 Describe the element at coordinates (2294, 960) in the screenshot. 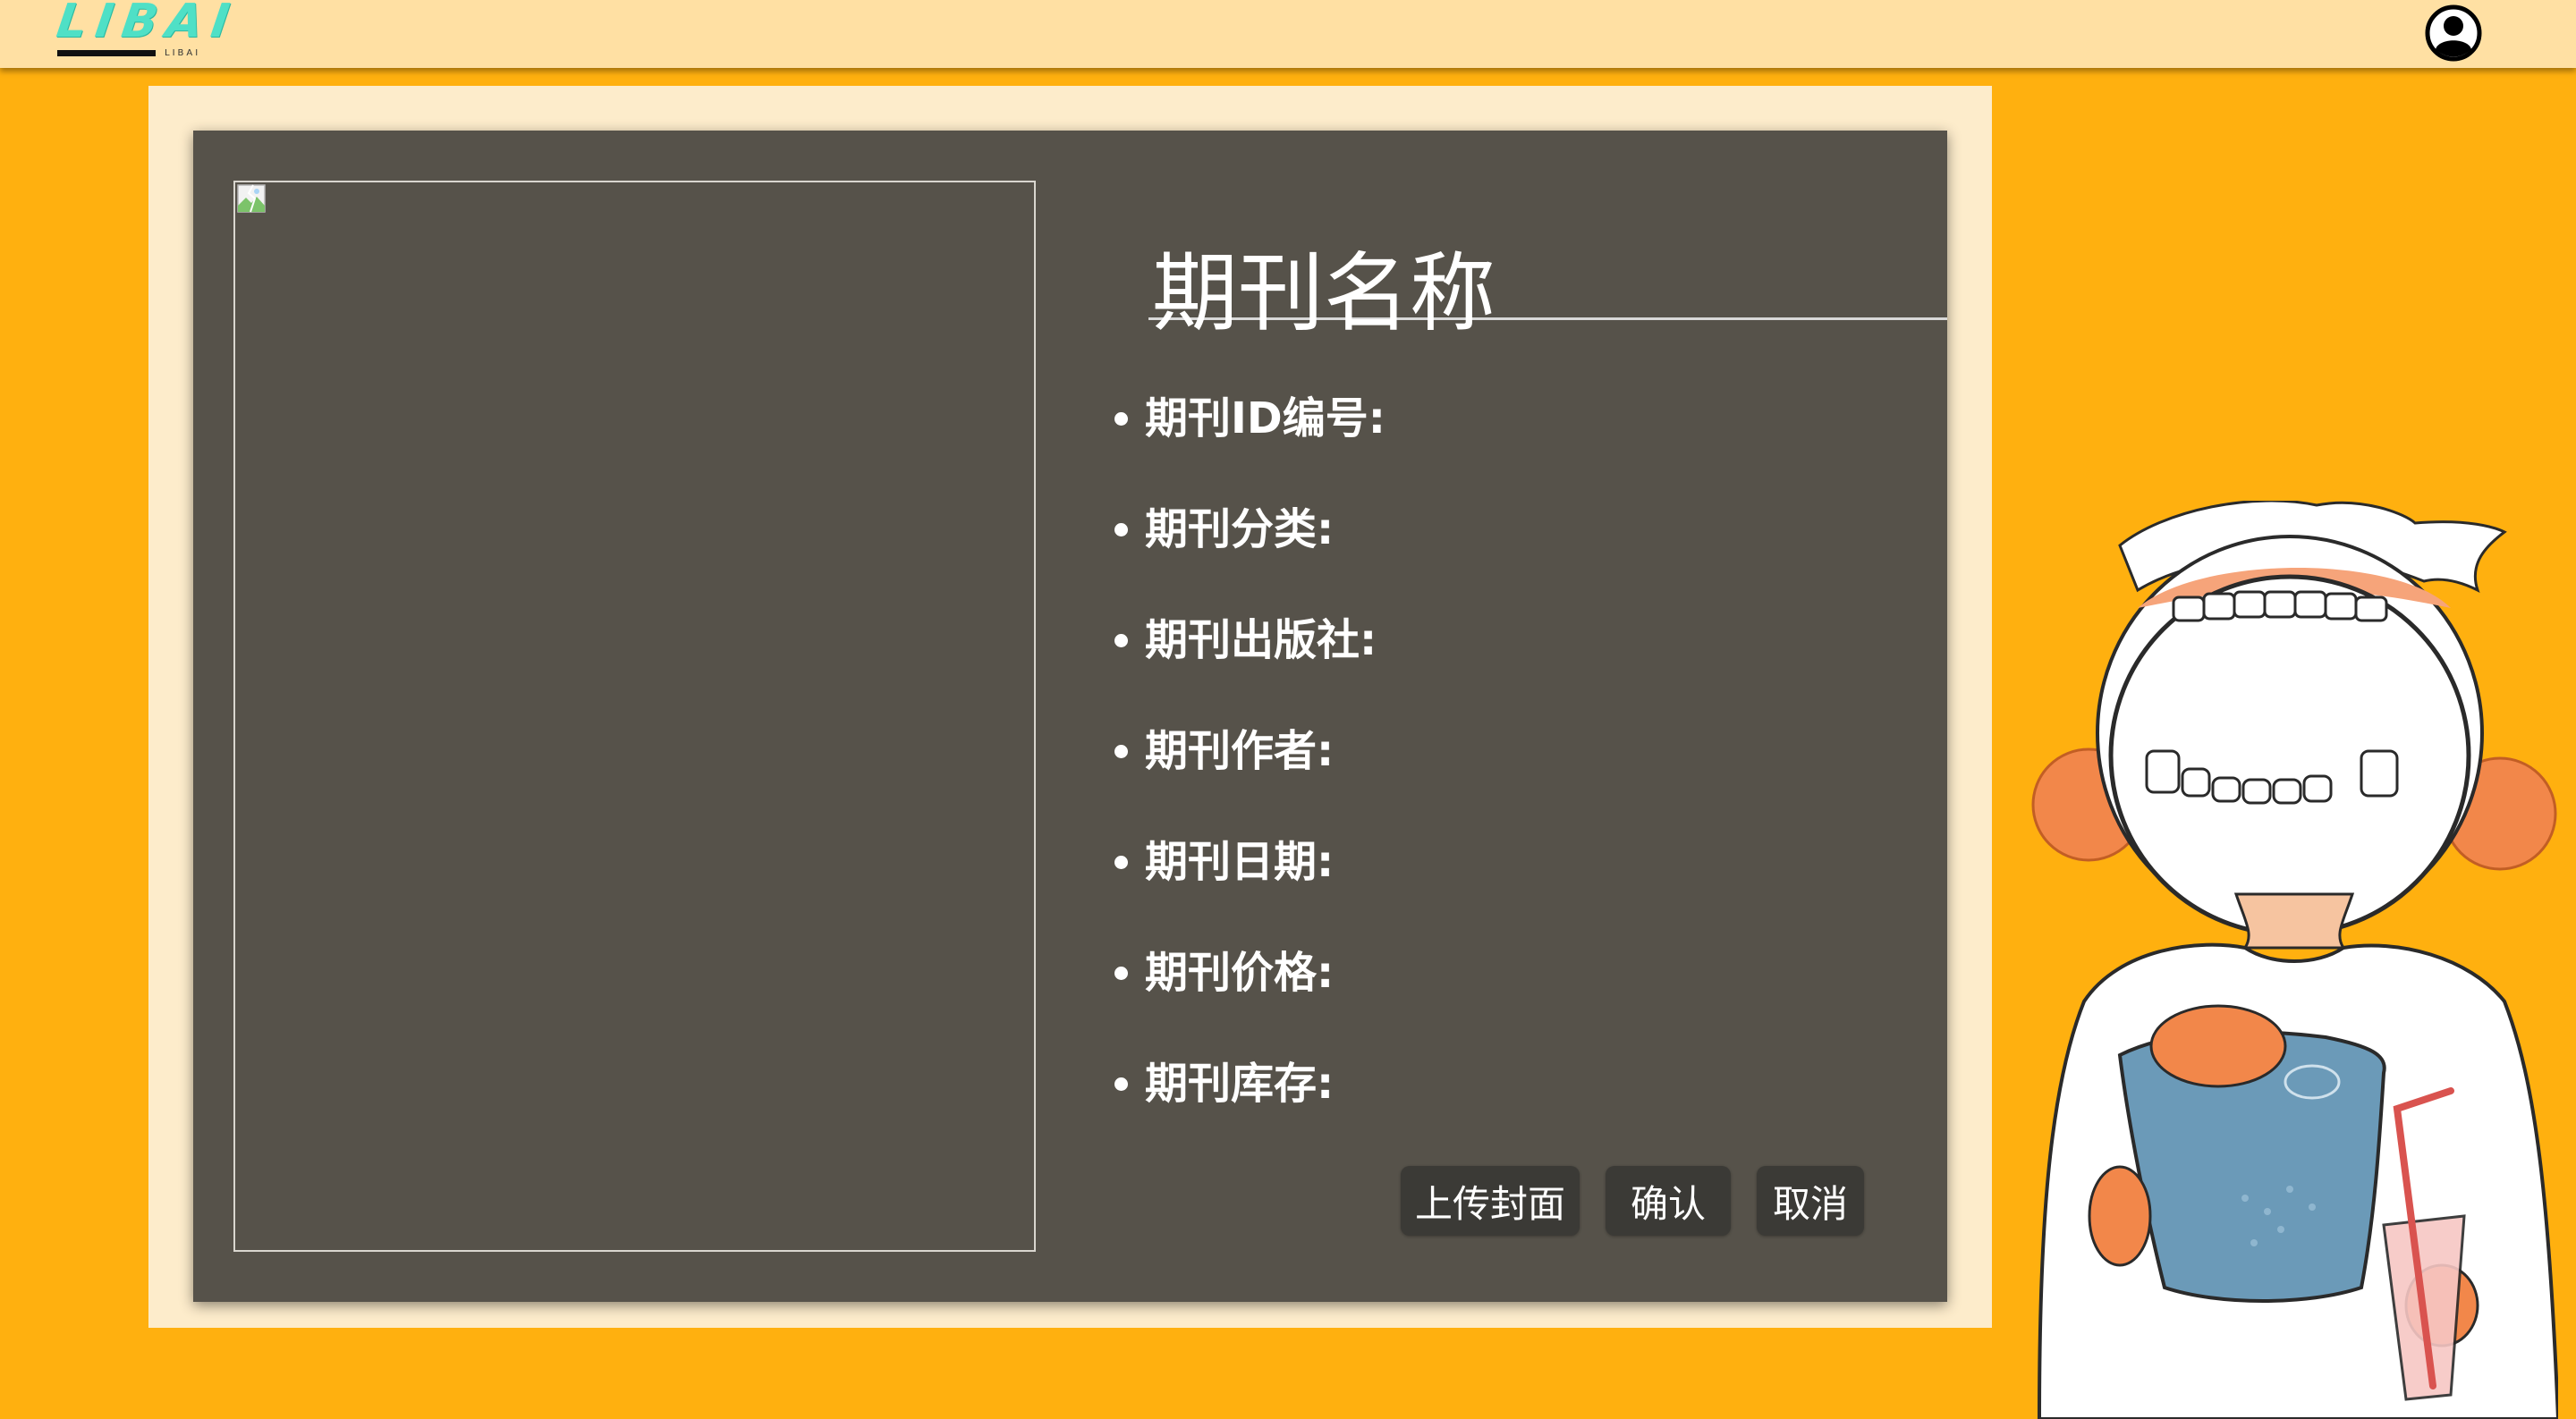

I see `mascot-illustration` at that location.